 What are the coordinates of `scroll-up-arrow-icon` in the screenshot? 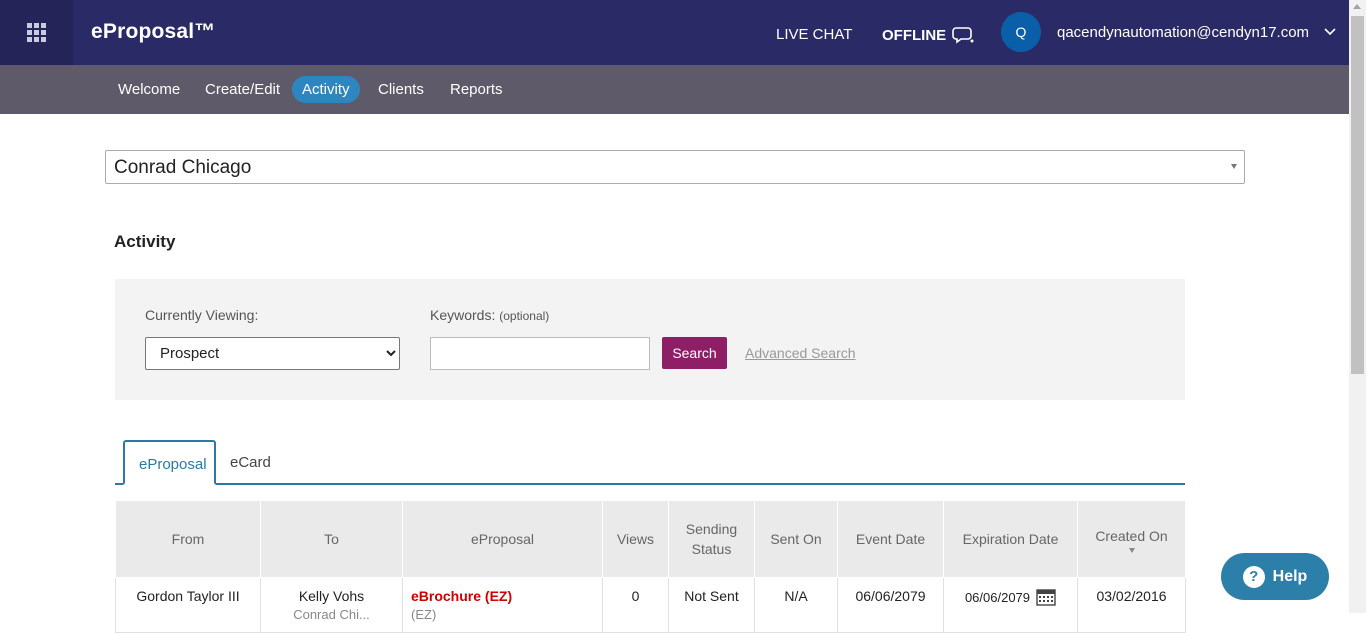 It's located at (1357, 6).